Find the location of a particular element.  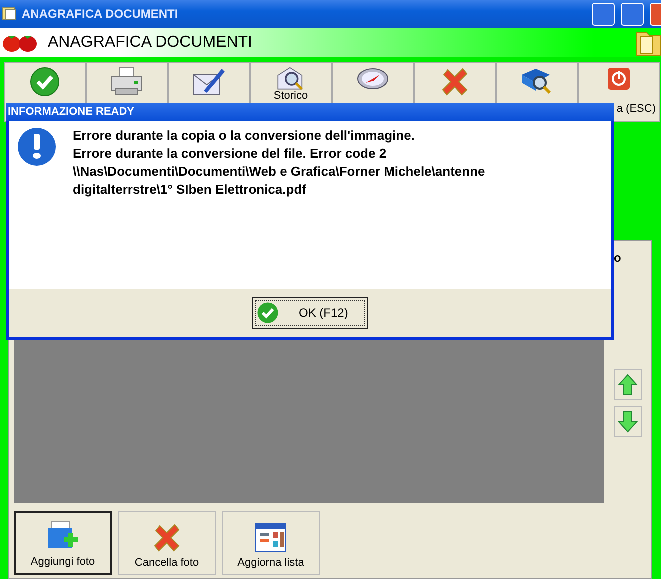

power-icon is located at coordinates (619, 79).